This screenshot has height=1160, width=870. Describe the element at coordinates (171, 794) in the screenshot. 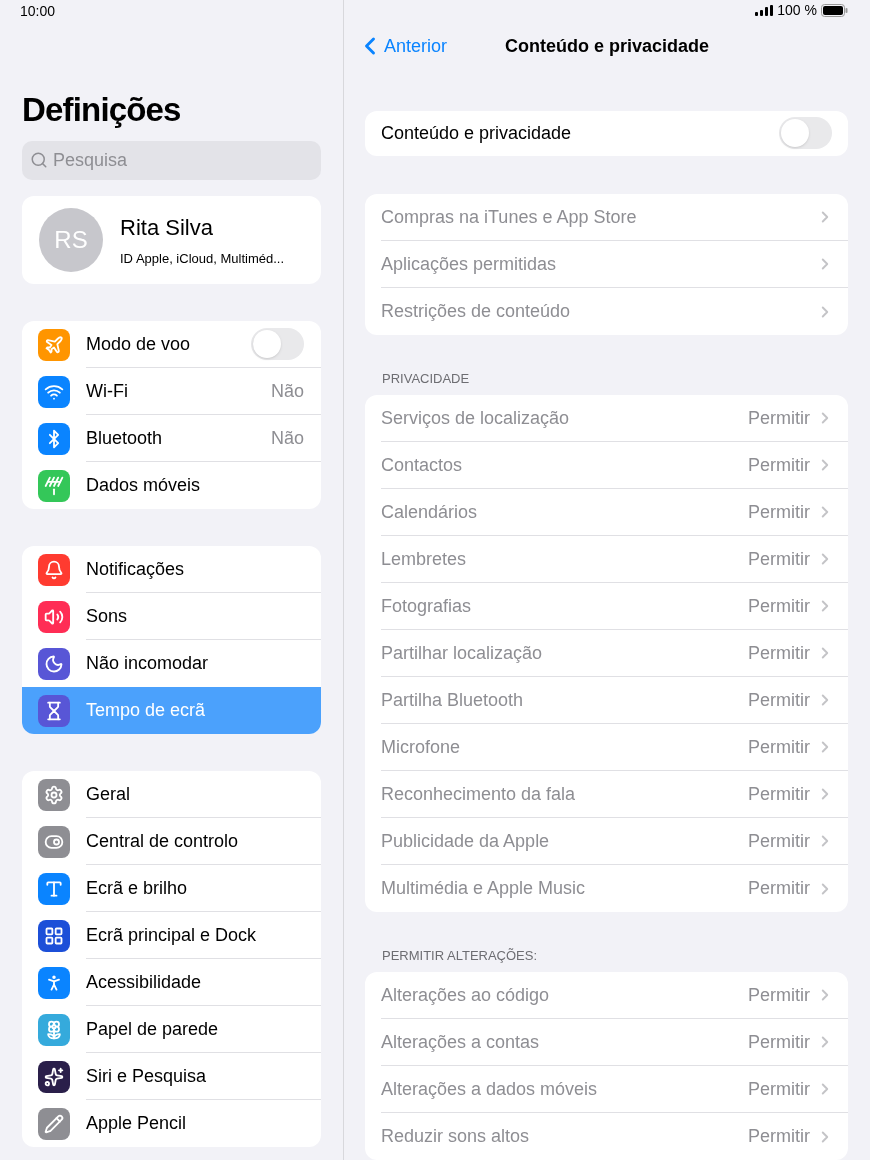

I see `settings-item: Geral` at that location.